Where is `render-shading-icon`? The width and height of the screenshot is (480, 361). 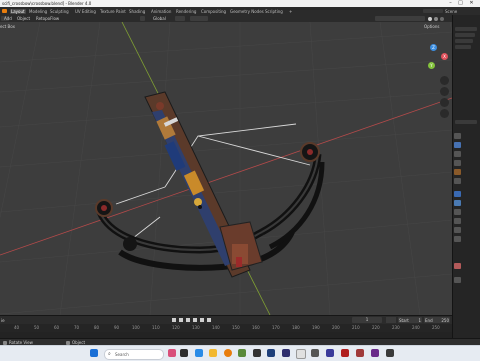 render-shading-icon is located at coordinates (442, 18).